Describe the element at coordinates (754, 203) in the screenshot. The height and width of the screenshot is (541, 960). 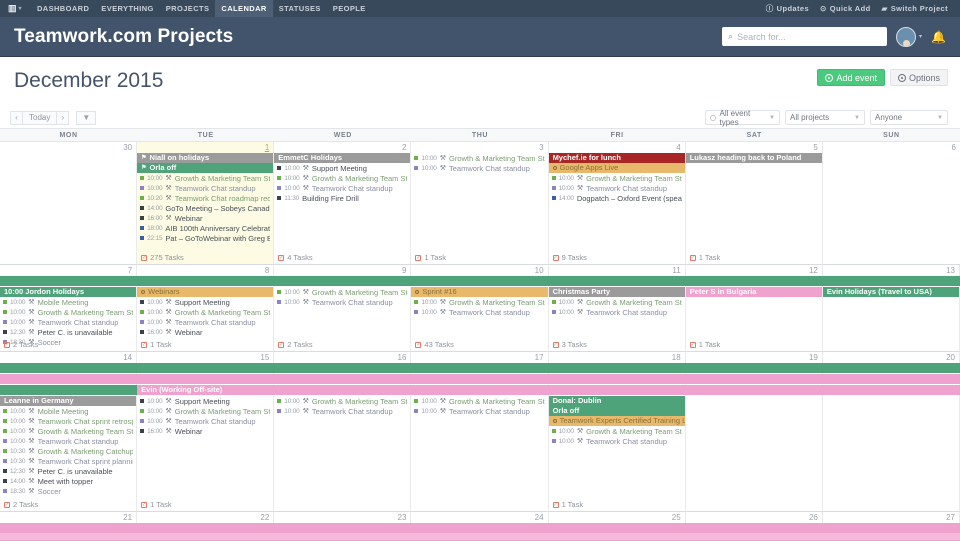
I see `day-cell-5: 5 Lukasz heading back to Poland ✓ 1 Task` at that location.